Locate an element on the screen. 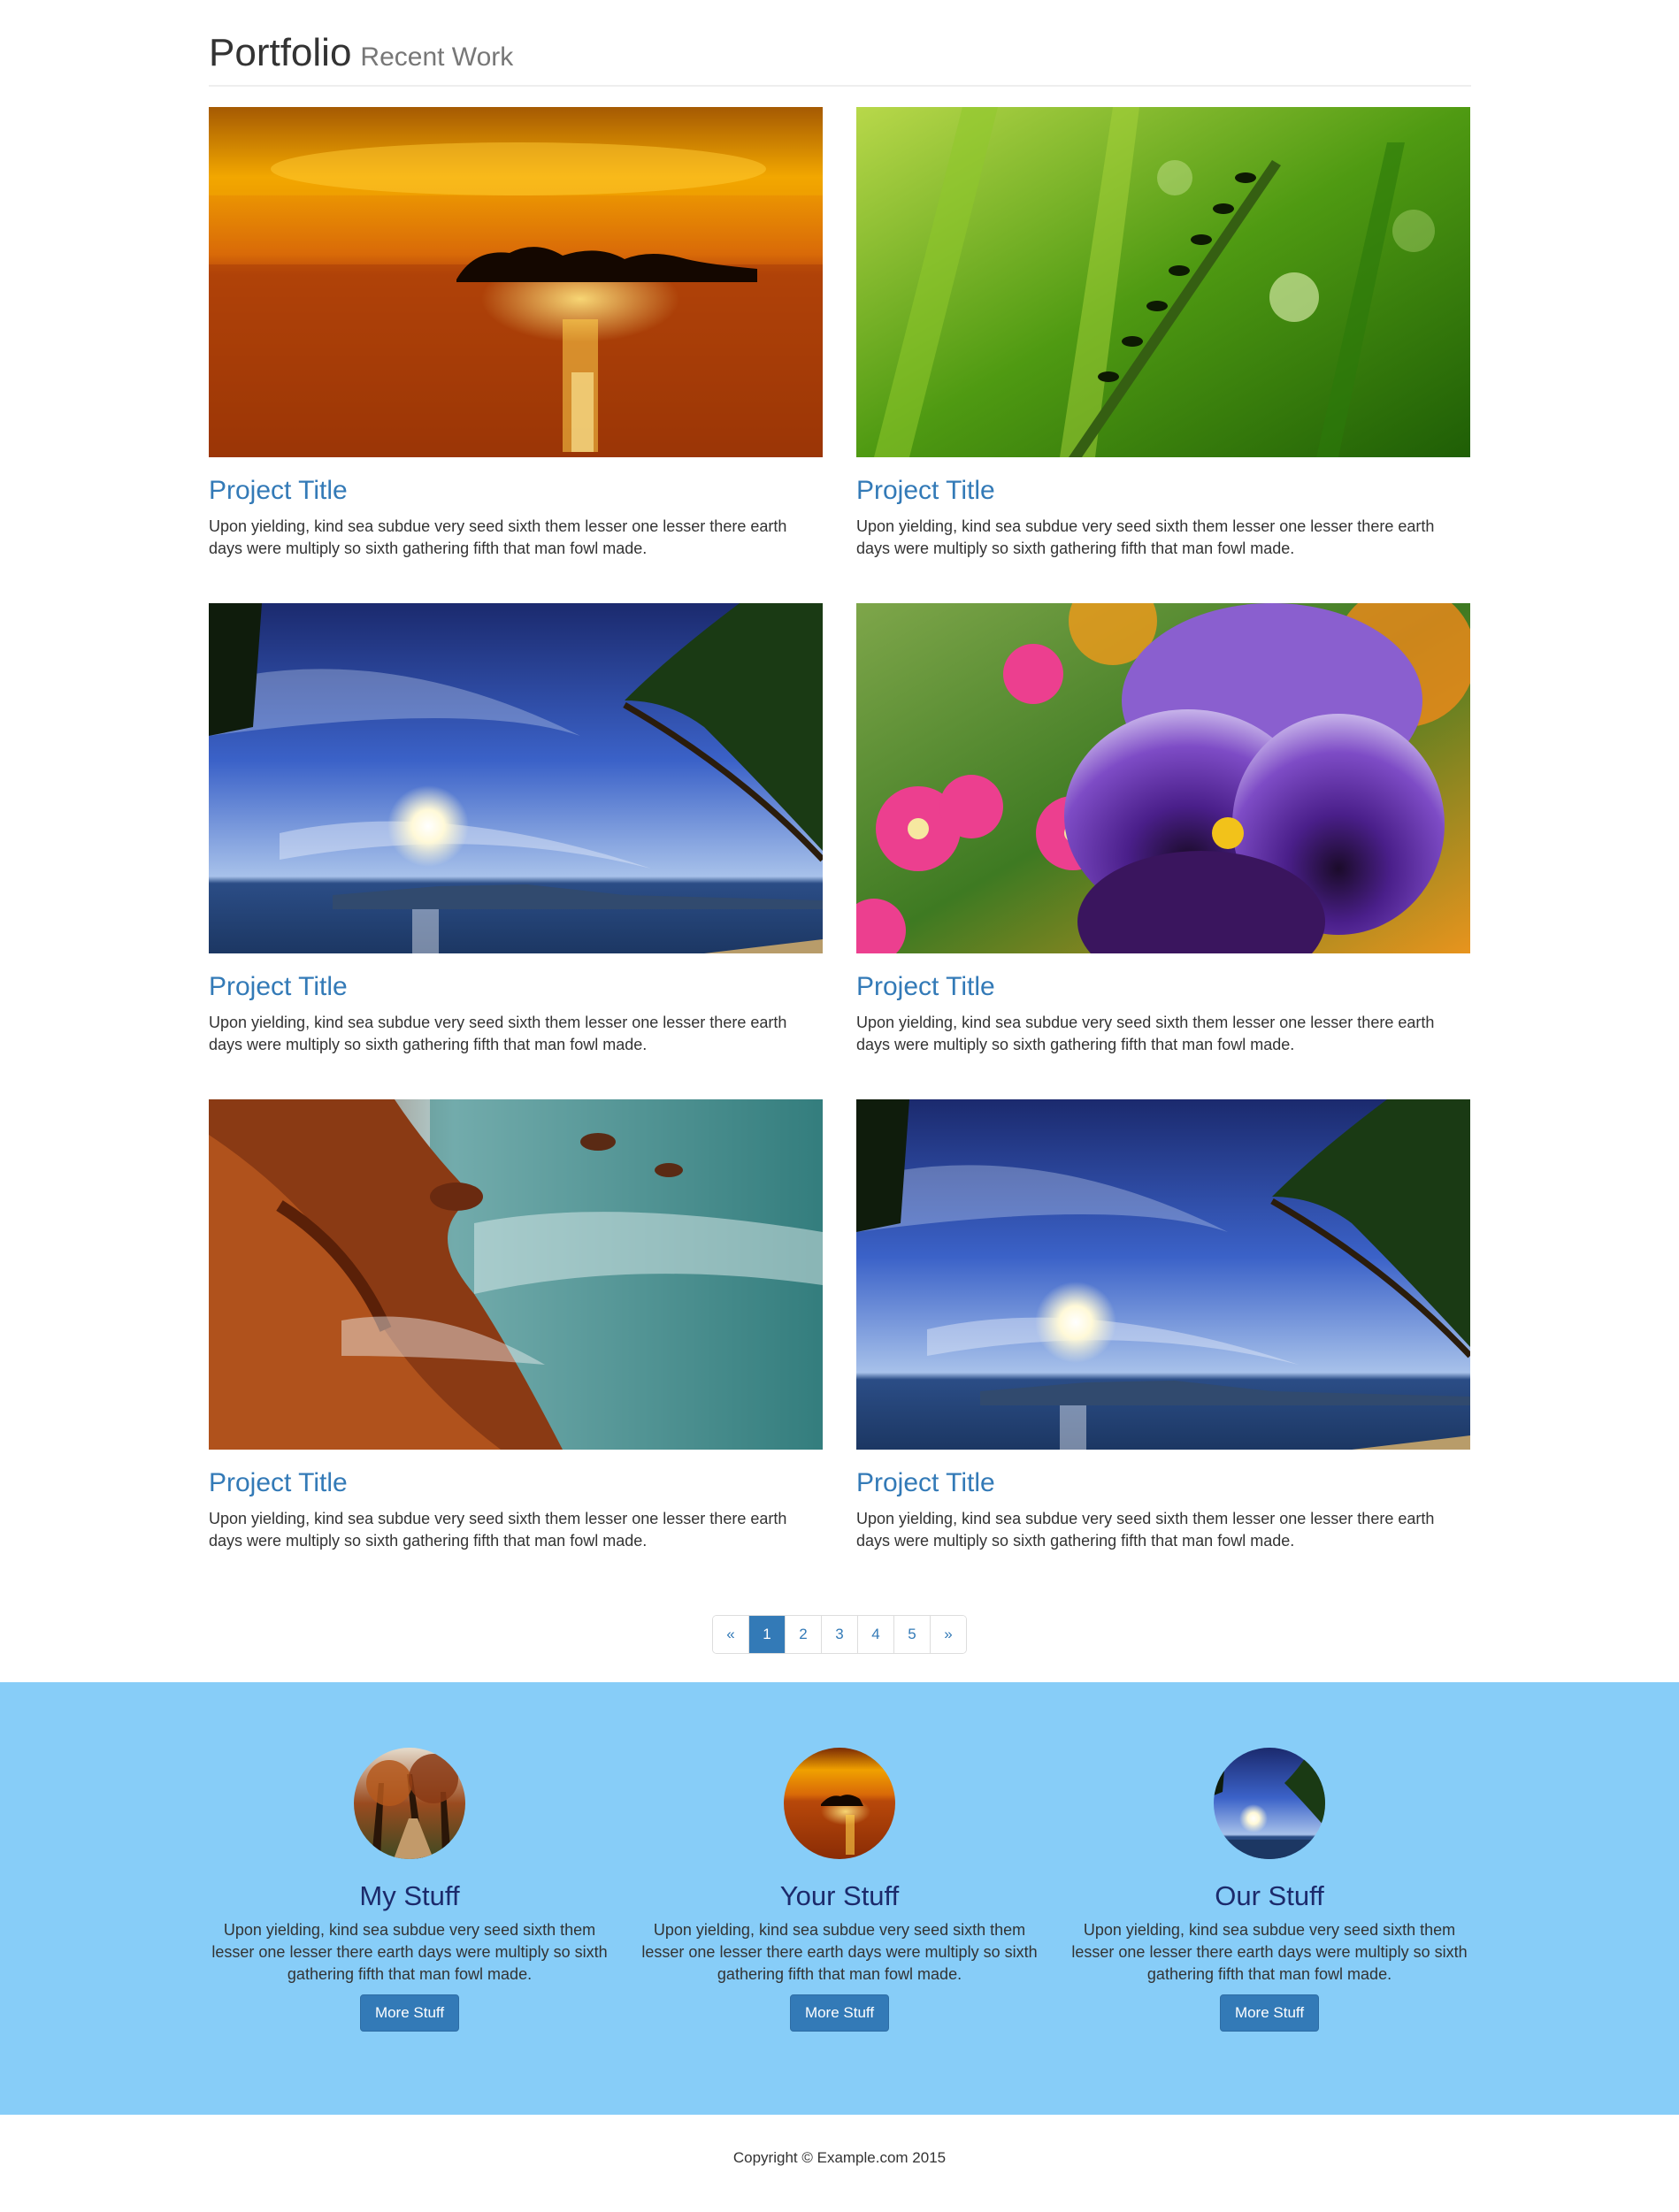 This screenshot has width=1679, height=2212. pagination-page-3: 3 is located at coordinates (839, 1634).